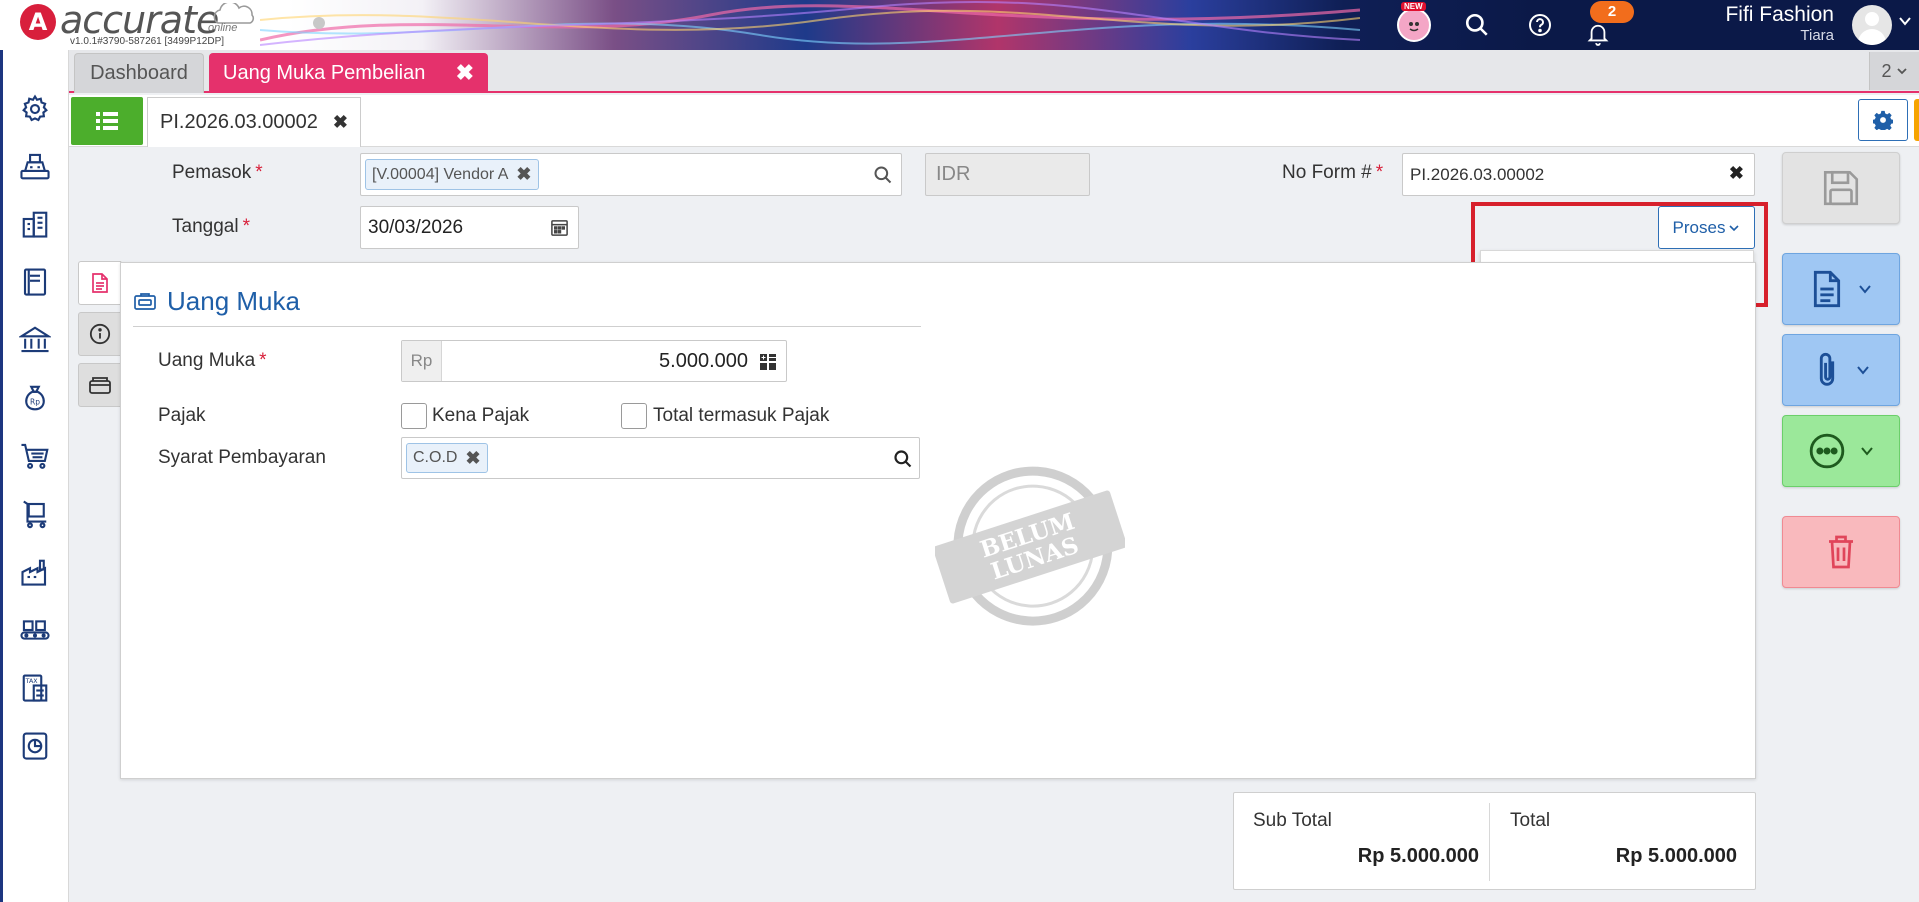  What do you see at coordinates (1841, 370) in the screenshot?
I see `attachment-button` at bounding box center [1841, 370].